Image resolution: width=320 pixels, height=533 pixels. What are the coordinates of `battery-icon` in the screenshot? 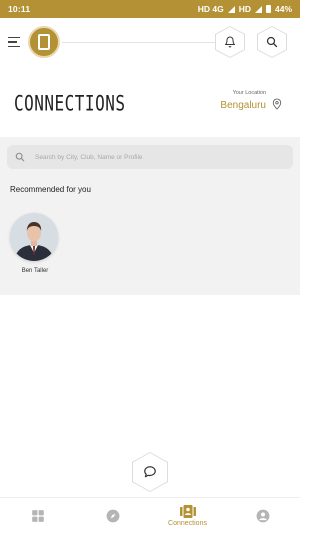 It's located at (268, 9).